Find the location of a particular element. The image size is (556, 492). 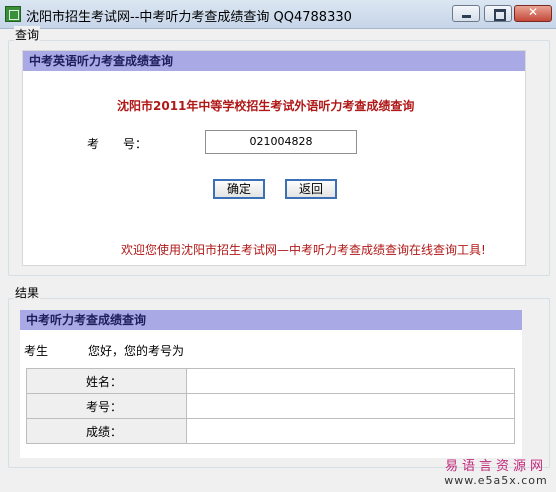

watermark-title: 易语言资源网 is located at coordinates (495, 466).